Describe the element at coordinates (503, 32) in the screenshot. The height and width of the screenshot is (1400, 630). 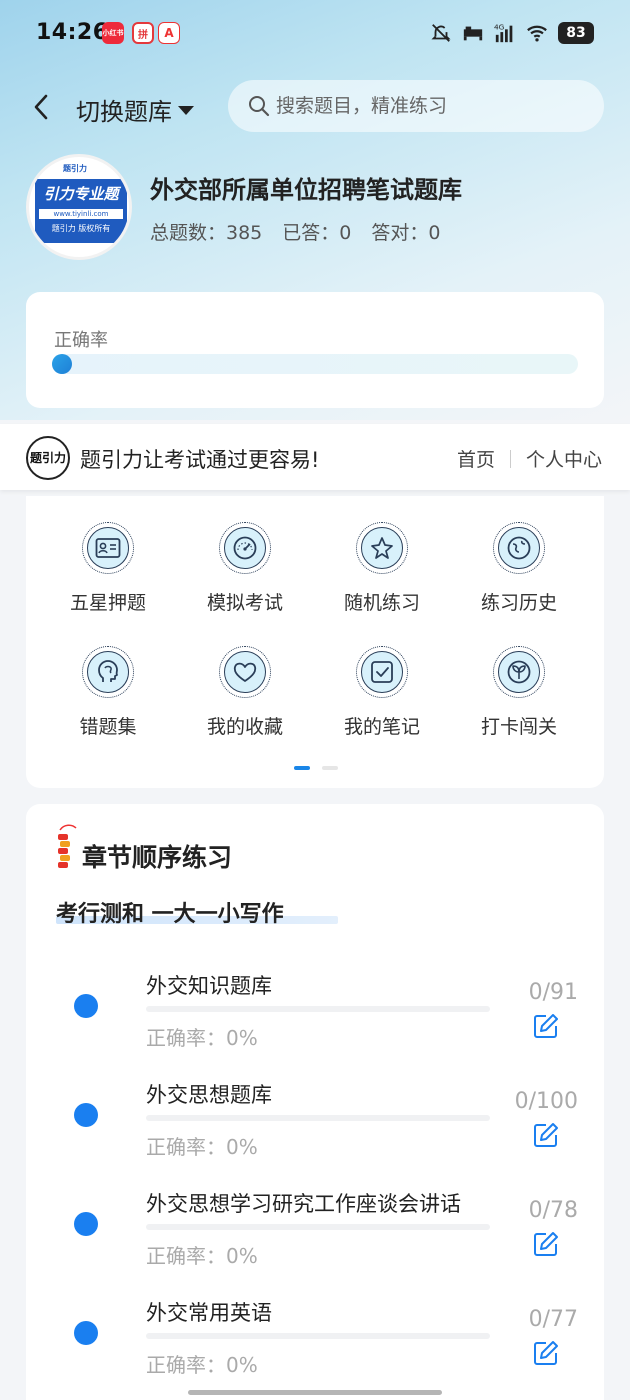
I see `signal-icon: 4G` at that location.